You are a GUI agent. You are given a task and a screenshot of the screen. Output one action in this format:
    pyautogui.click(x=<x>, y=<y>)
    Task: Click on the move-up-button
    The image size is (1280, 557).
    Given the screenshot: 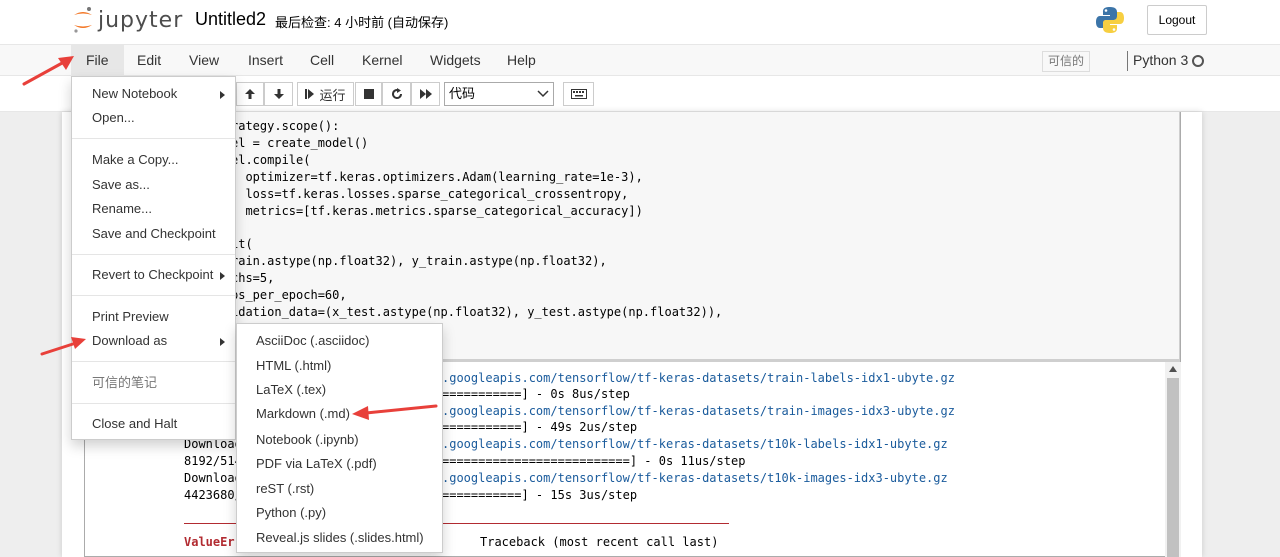 What is the action you would take?
    pyautogui.click(x=250, y=94)
    